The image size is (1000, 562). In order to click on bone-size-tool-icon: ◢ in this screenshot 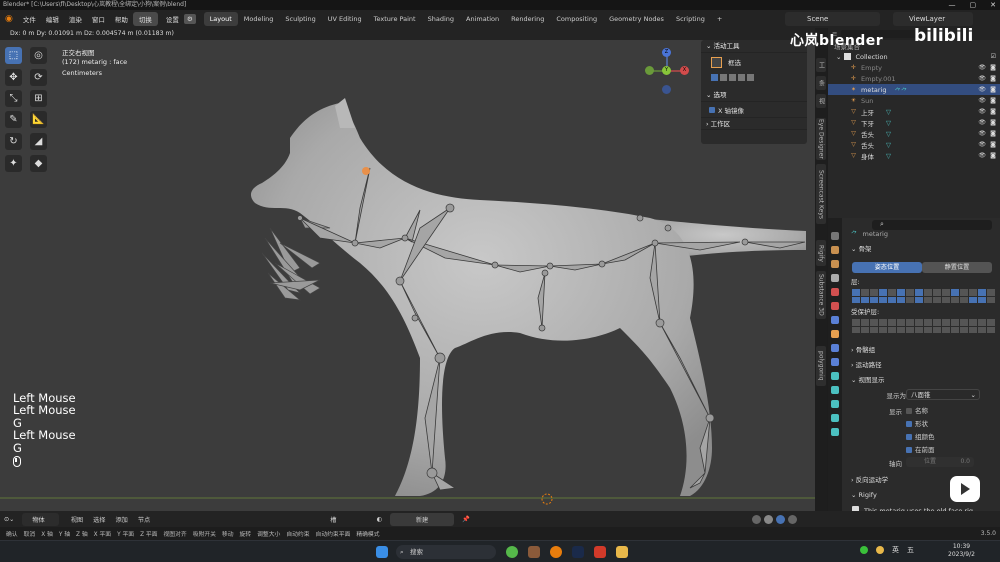, I will do `click(38, 141)`.